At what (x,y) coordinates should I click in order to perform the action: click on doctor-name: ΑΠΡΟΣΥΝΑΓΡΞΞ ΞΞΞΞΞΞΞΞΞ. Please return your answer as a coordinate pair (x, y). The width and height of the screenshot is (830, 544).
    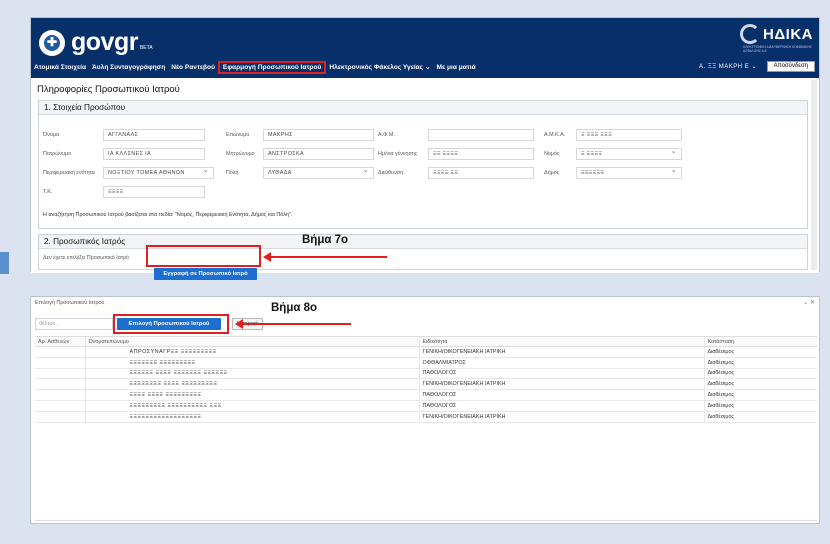
    Looking at the image, I should click on (251, 352).